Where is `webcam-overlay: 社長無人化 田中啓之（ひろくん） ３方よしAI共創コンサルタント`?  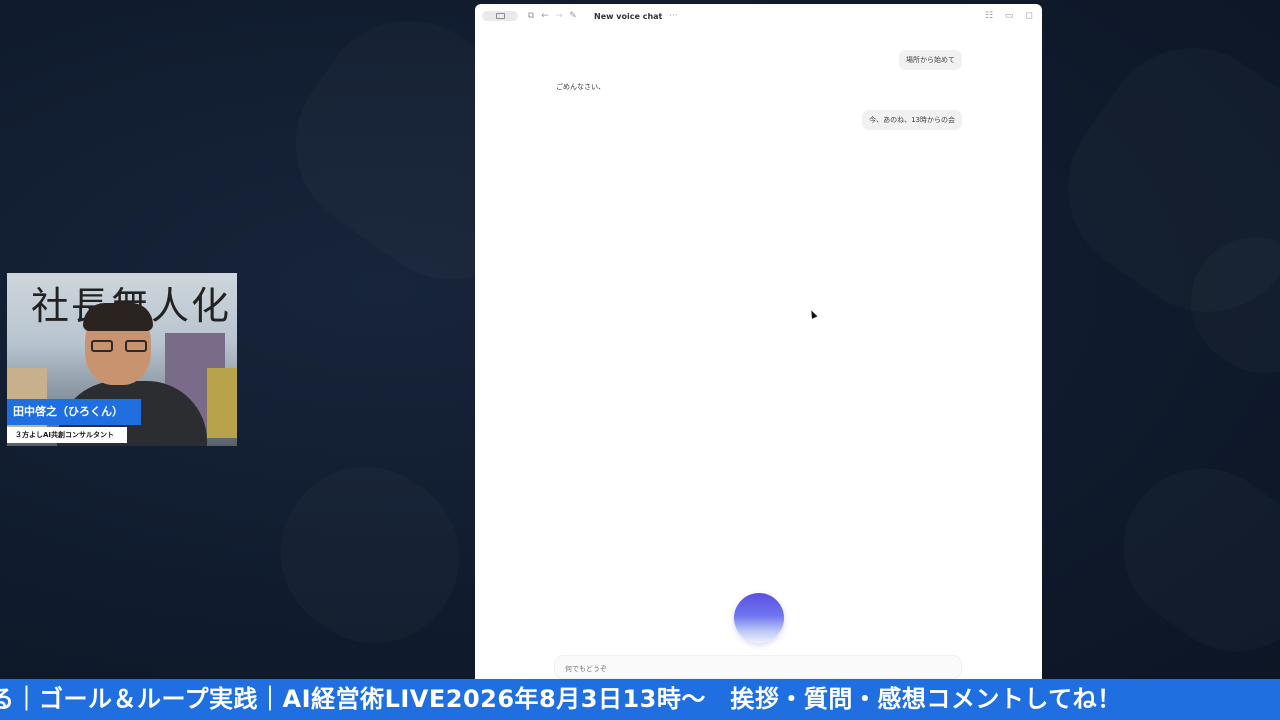 webcam-overlay: 社長無人化 田中啓之（ひろくん） ３方よしAI共創コンサルタント is located at coordinates (122, 359).